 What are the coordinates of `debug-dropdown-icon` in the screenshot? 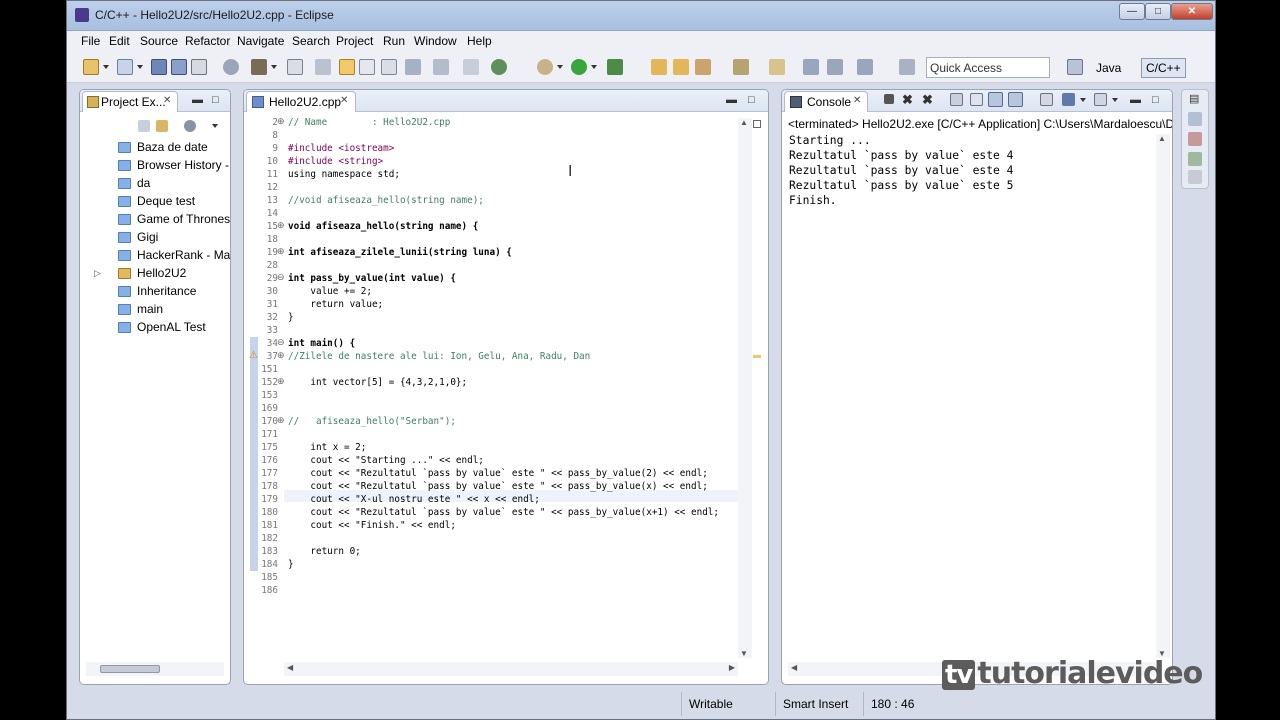 It's located at (560, 67).